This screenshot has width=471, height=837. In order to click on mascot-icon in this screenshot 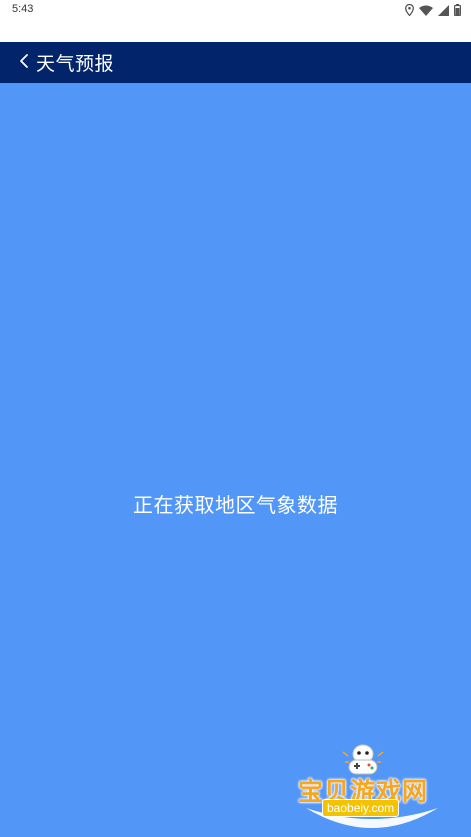, I will do `click(363, 759)`.